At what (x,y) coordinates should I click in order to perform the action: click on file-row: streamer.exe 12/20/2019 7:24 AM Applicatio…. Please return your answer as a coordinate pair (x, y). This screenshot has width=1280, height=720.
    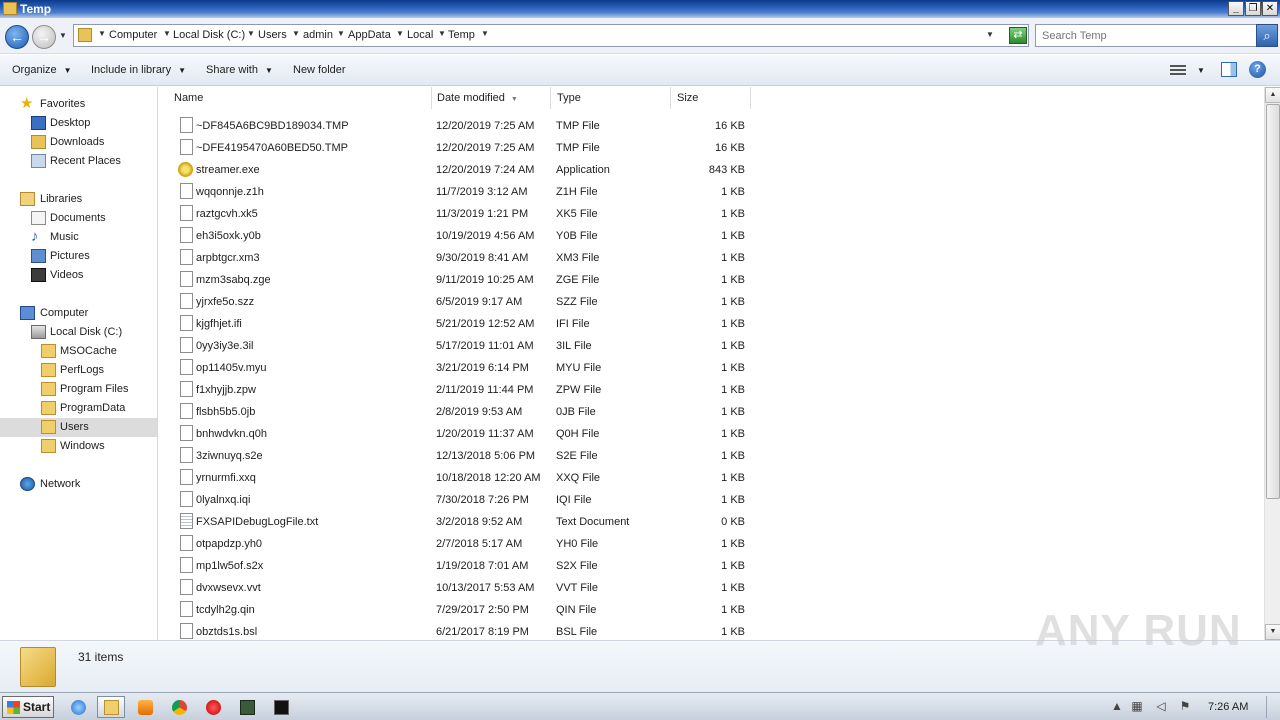
    Looking at the image, I should click on (712, 170).